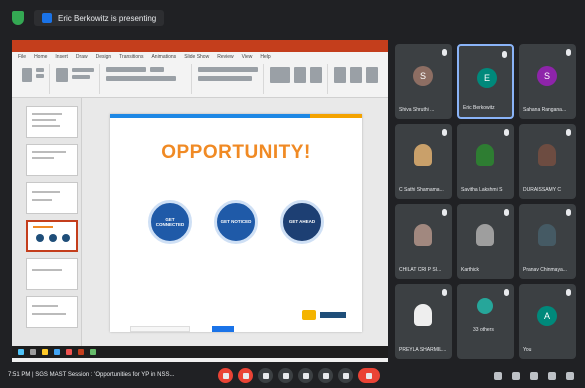  I want to click on ribbon-tab: Design, so click(104, 57).